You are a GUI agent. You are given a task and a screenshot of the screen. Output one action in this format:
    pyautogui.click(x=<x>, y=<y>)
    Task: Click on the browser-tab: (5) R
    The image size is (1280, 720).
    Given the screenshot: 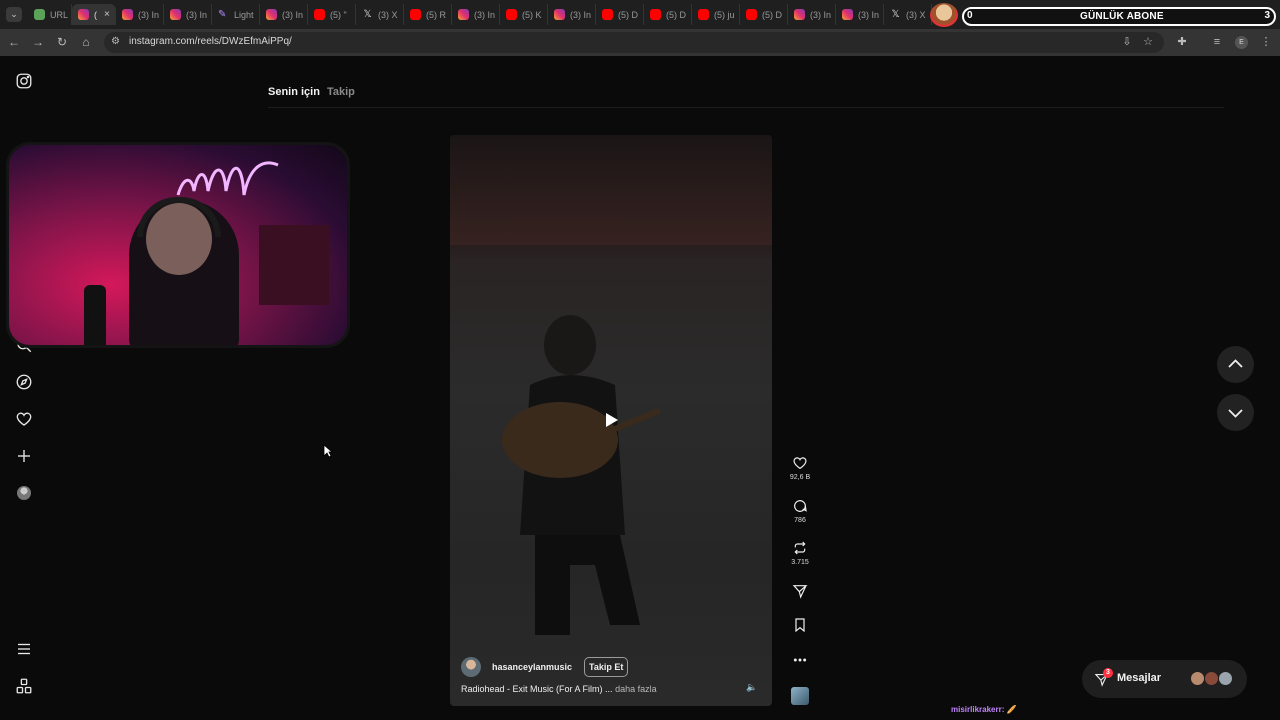 What is the action you would take?
    pyautogui.click(x=428, y=14)
    